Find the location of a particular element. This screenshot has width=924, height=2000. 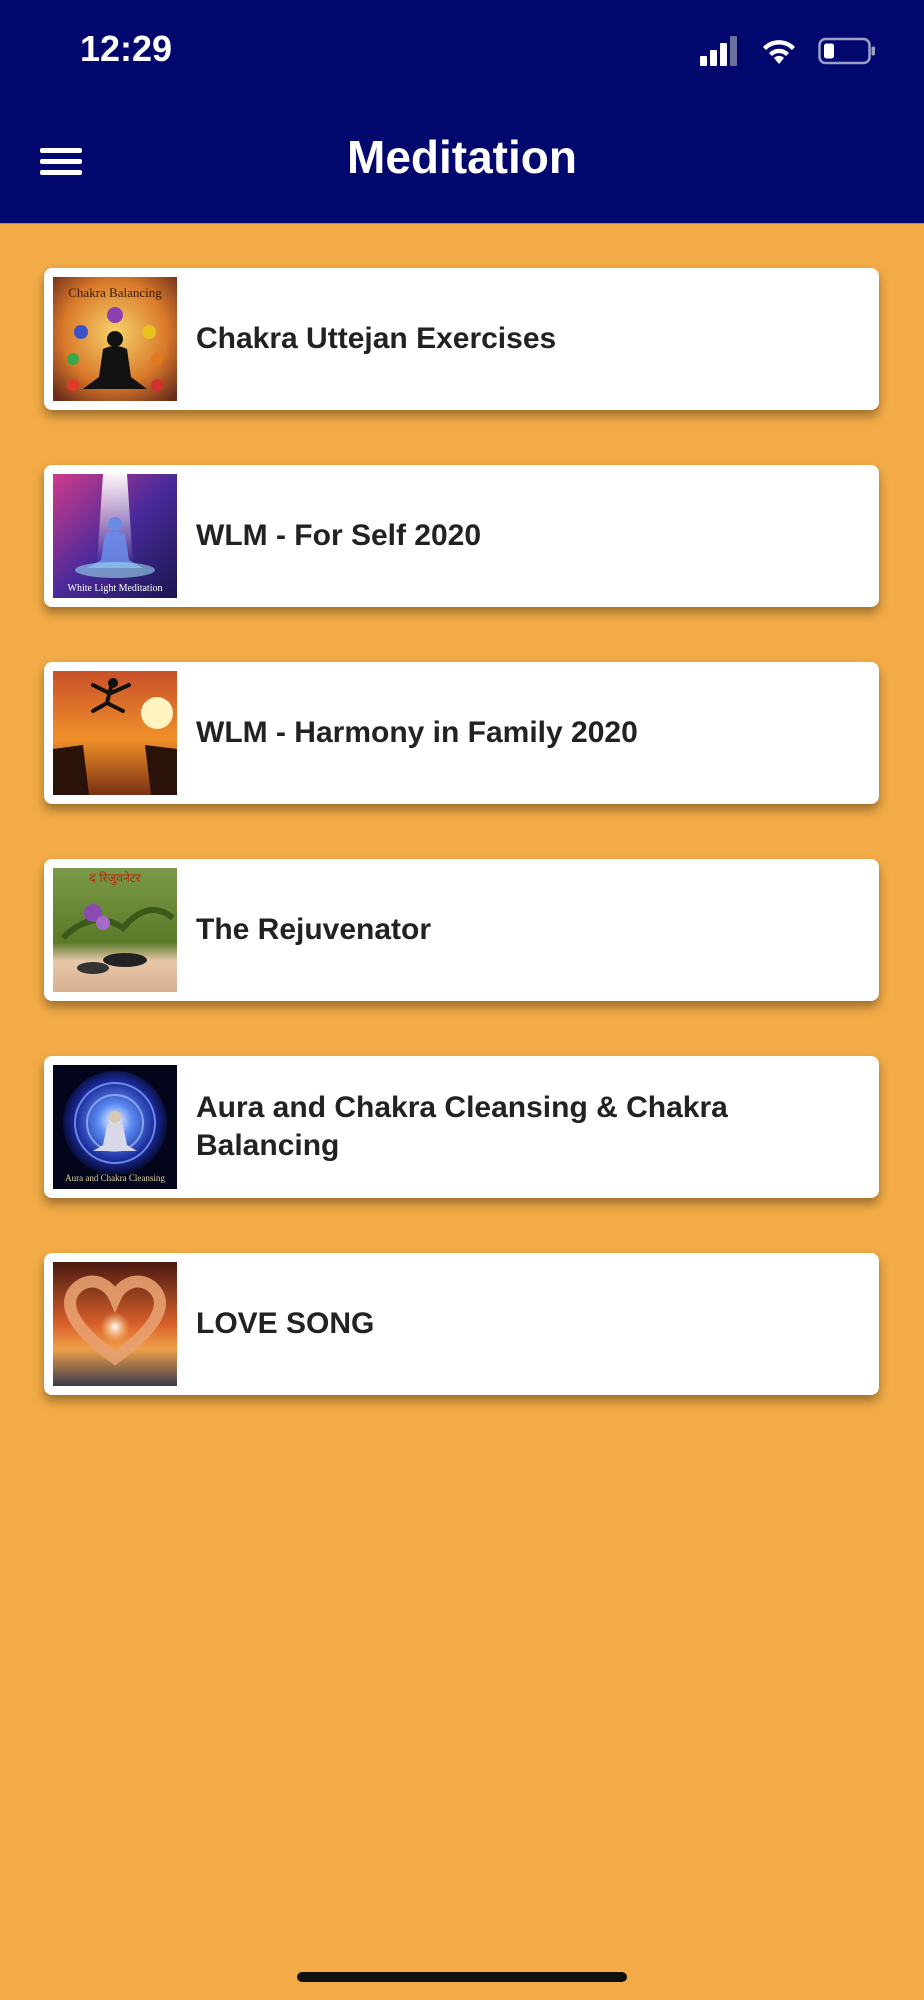

list-item-wlm-harmony: WLM - Harmony in Family 2020 is located at coordinates (461, 733).